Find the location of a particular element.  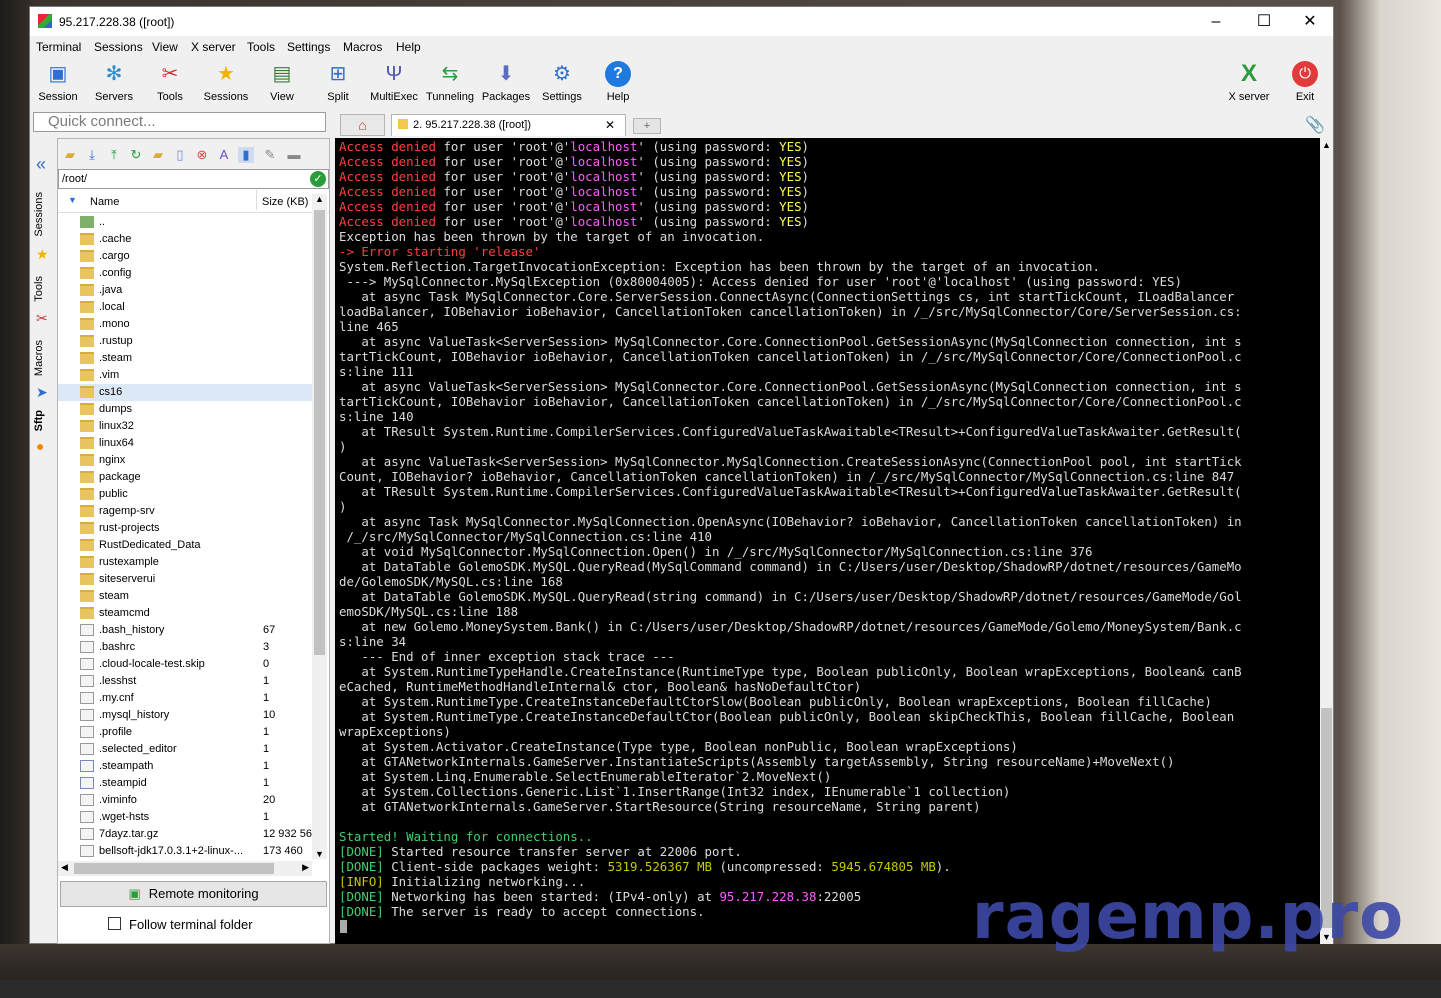

toolbar-help-button: ? Help is located at coordinates (618, 84).